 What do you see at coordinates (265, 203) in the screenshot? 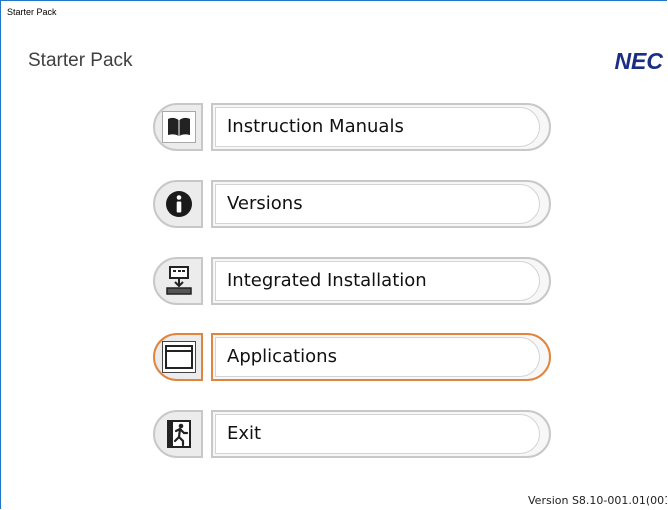
I see `versions-label: Versions` at bounding box center [265, 203].